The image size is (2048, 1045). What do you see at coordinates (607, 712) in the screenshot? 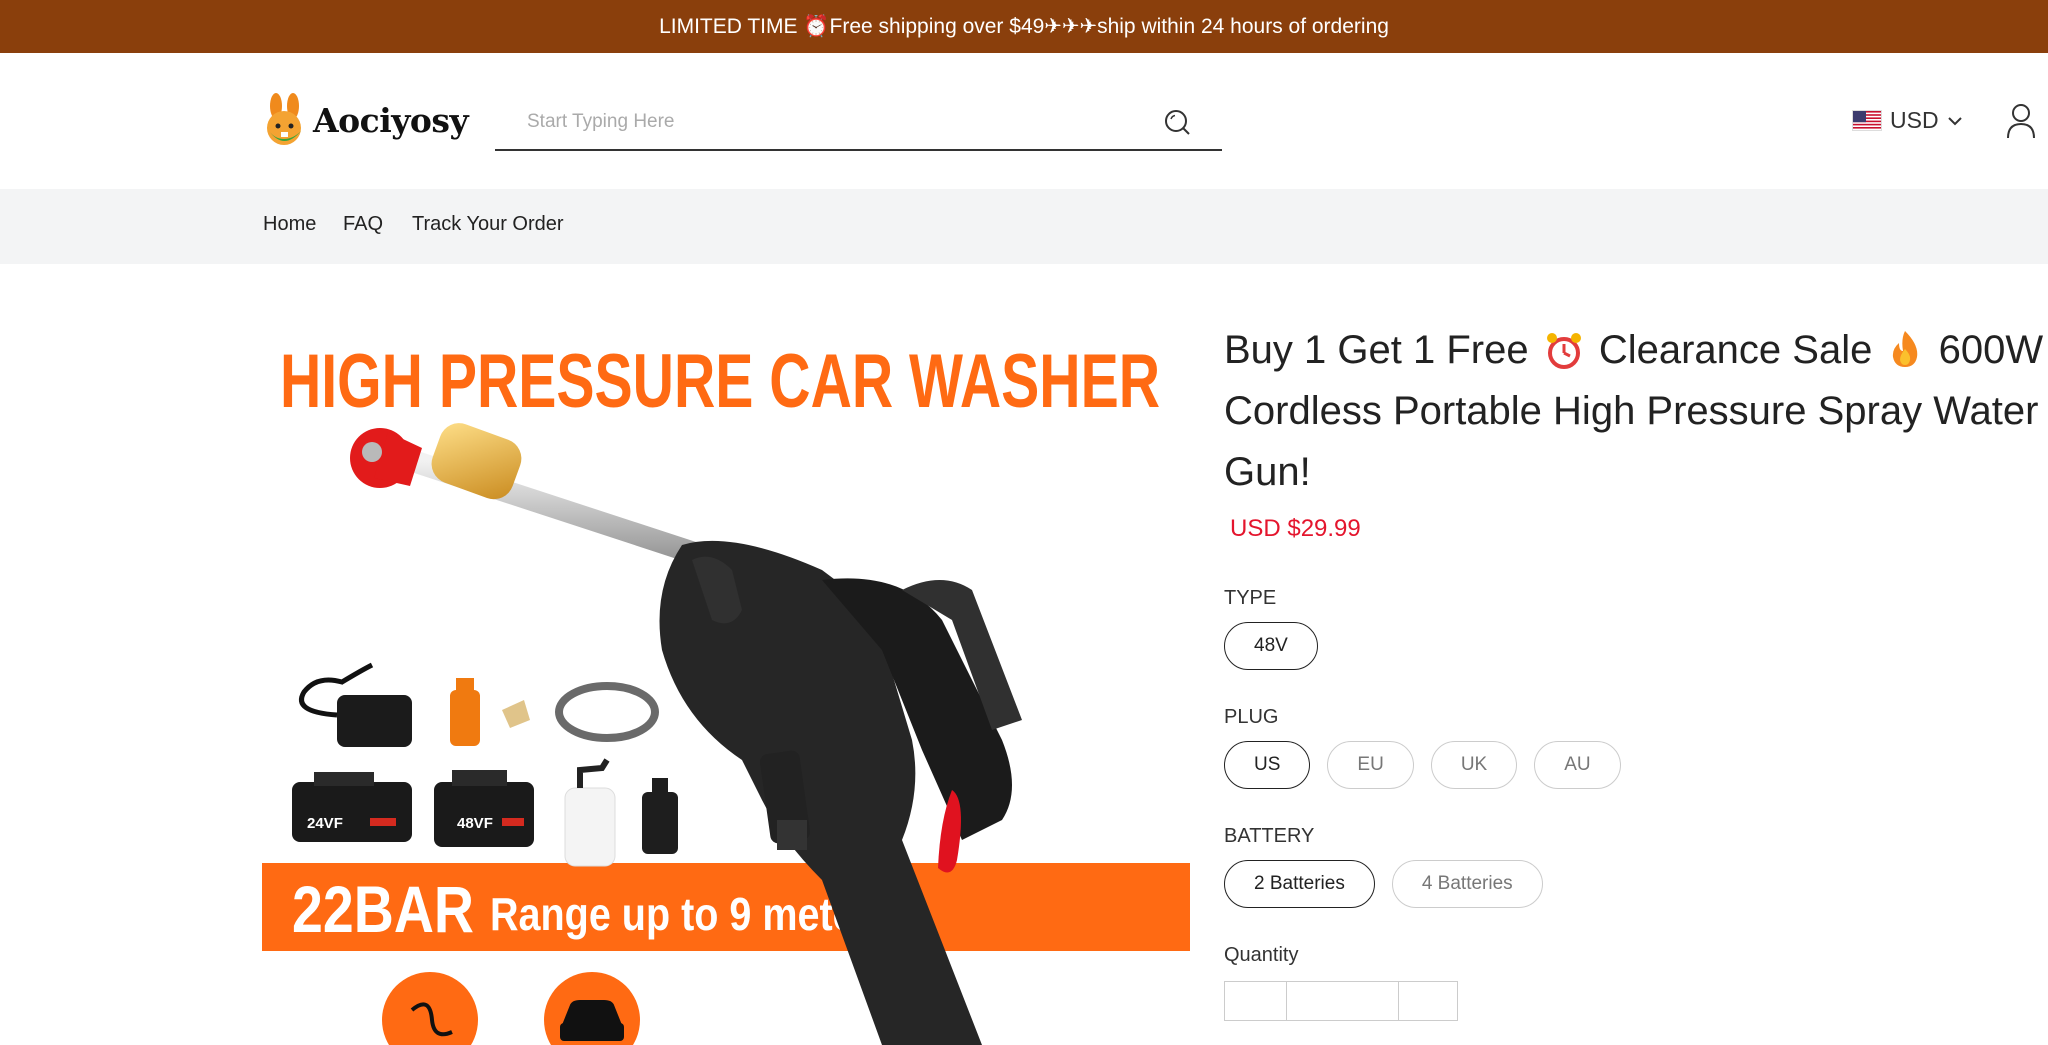
I see `hose-accessory` at bounding box center [607, 712].